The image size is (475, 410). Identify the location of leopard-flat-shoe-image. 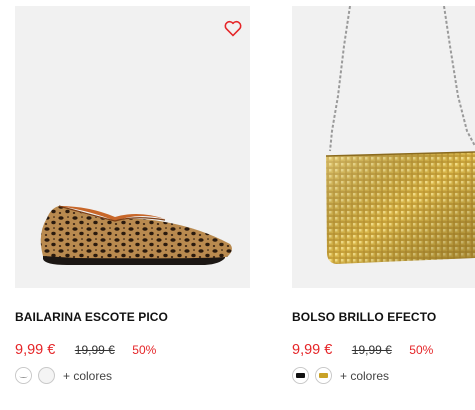
(136, 235).